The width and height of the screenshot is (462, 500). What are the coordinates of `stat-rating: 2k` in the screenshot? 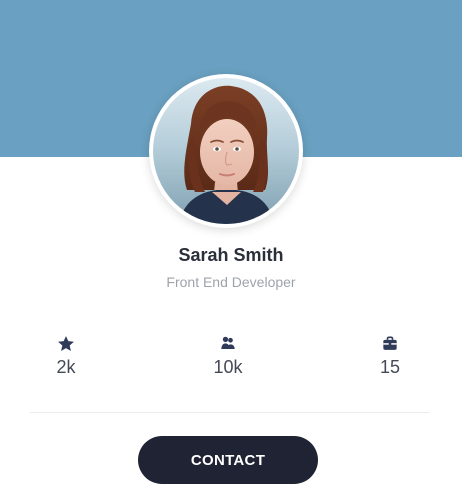 It's located at (66, 356).